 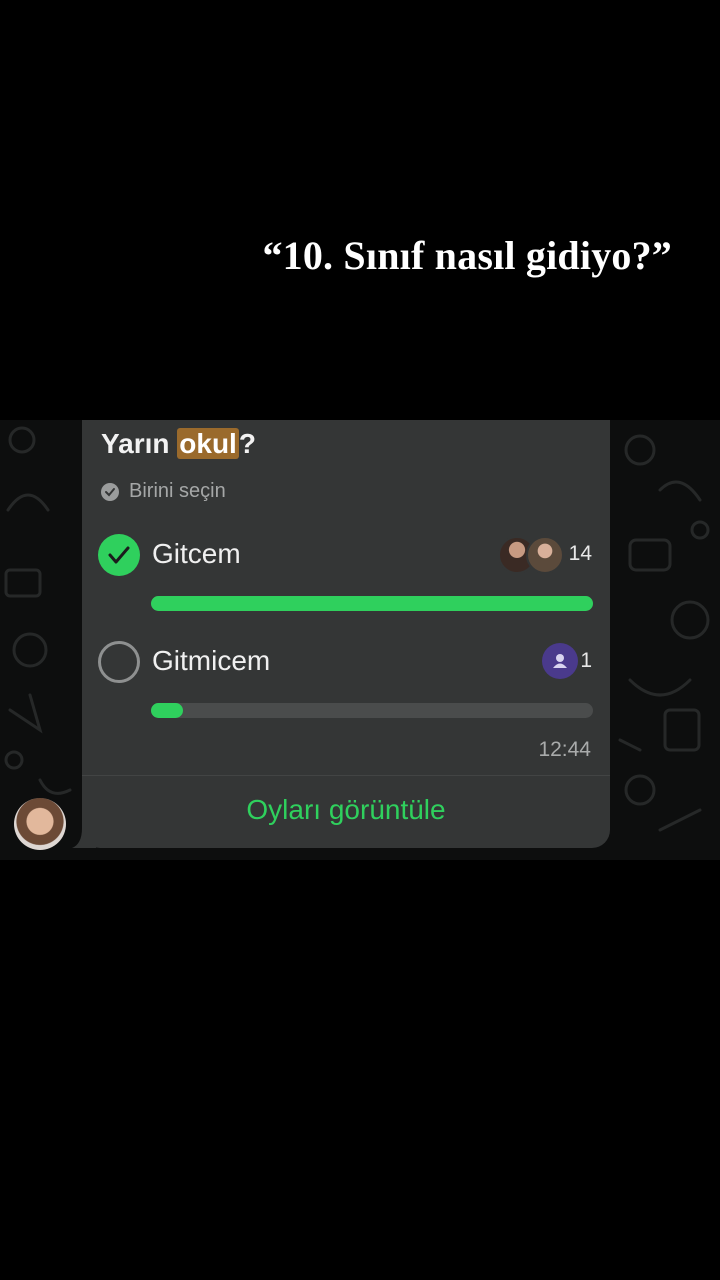 I want to click on subtitle-label: Birini seçin, so click(x=177, y=491).